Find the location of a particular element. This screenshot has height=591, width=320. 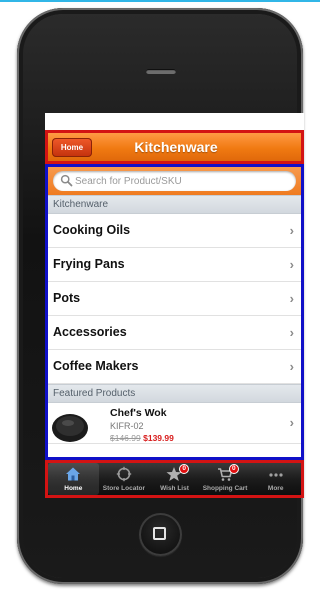

product-old-price: $146.99 is located at coordinates (125, 438).